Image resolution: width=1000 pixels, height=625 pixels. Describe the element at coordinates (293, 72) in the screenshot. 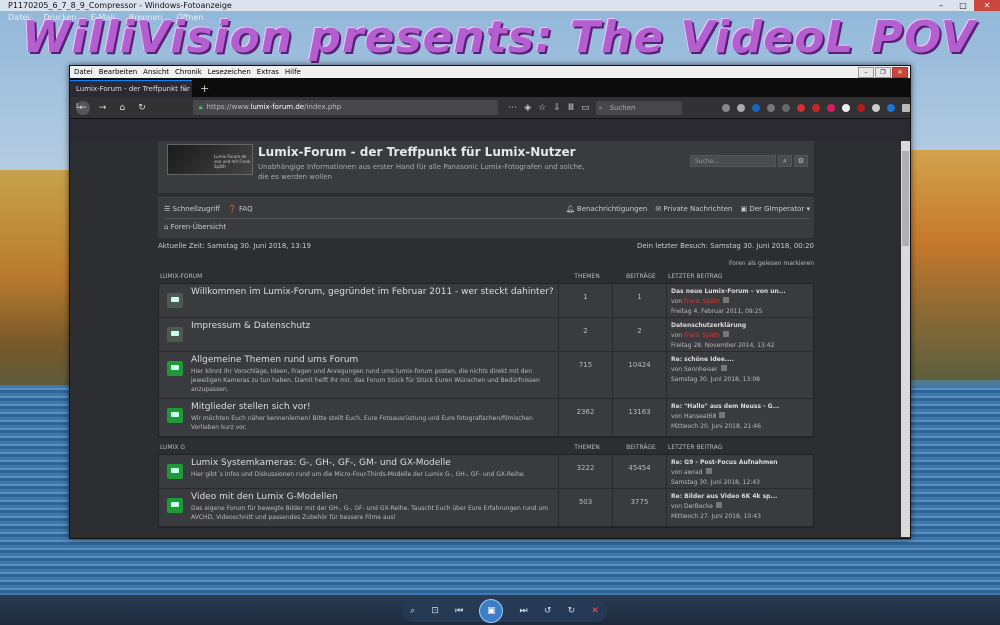

I see `menu-hilfe: Hilfe` at that location.